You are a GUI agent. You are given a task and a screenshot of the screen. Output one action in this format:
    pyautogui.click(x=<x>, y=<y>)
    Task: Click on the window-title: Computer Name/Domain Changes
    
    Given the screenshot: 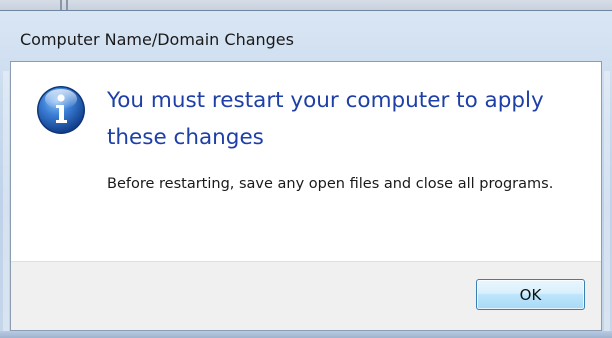 What is the action you would take?
    pyautogui.click(x=157, y=39)
    